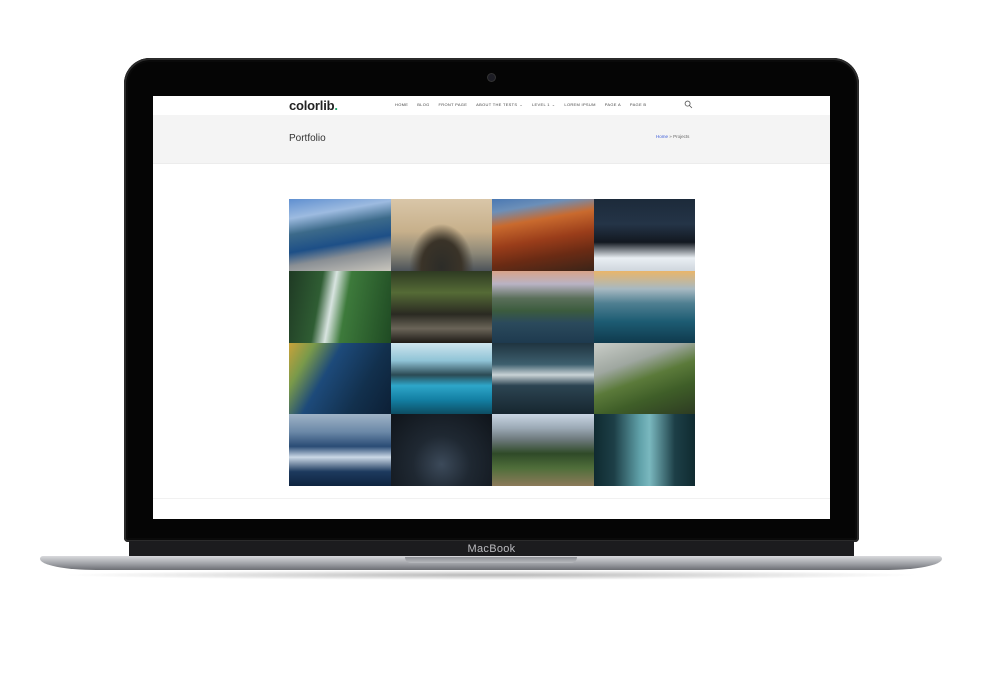  Describe the element at coordinates (441, 235) in the screenshot. I see `hooded-person-sunset-photo` at that location.